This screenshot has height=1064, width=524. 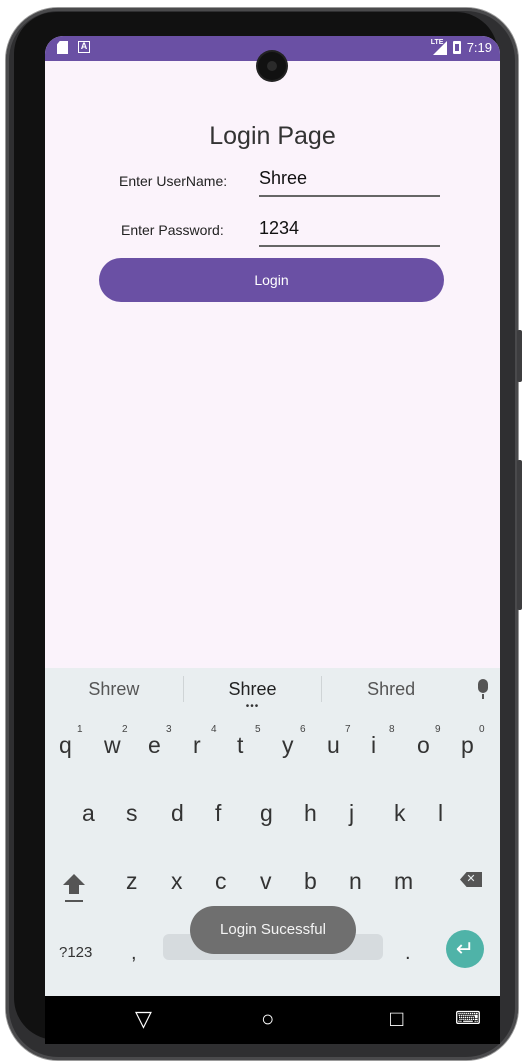 What do you see at coordinates (519, 356) in the screenshot?
I see `volume-button` at bounding box center [519, 356].